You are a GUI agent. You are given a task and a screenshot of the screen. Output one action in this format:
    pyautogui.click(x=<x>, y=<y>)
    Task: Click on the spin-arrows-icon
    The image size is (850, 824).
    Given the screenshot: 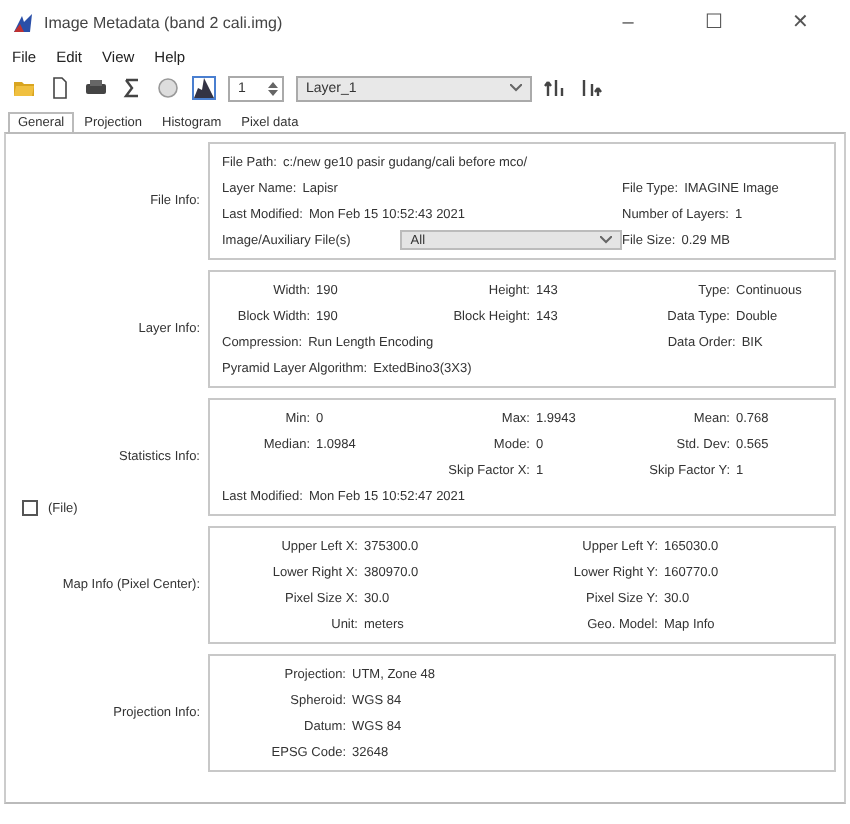 What is the action you would take?
    pyautogui.click(x=273, y=88)
    